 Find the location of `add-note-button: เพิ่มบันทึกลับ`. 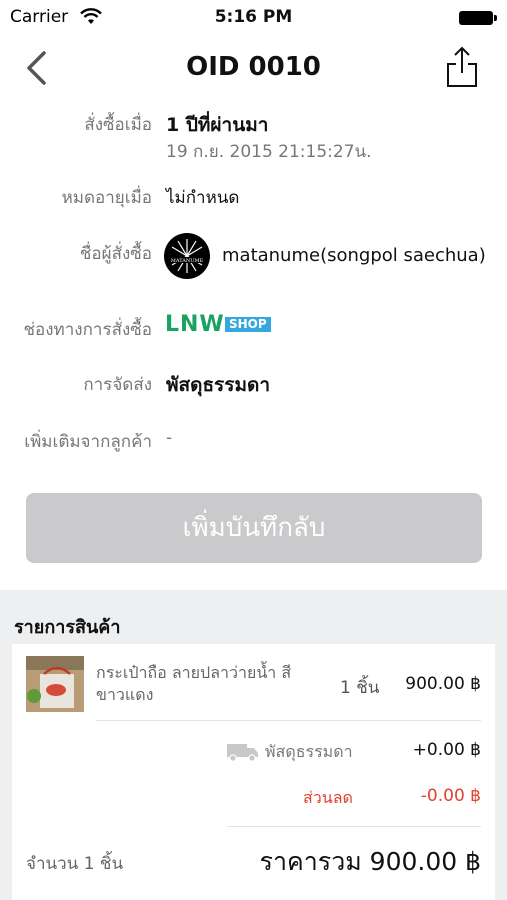

add-note-button: เพิ่มบันทึกลับ is located at coordinates (254, 528).